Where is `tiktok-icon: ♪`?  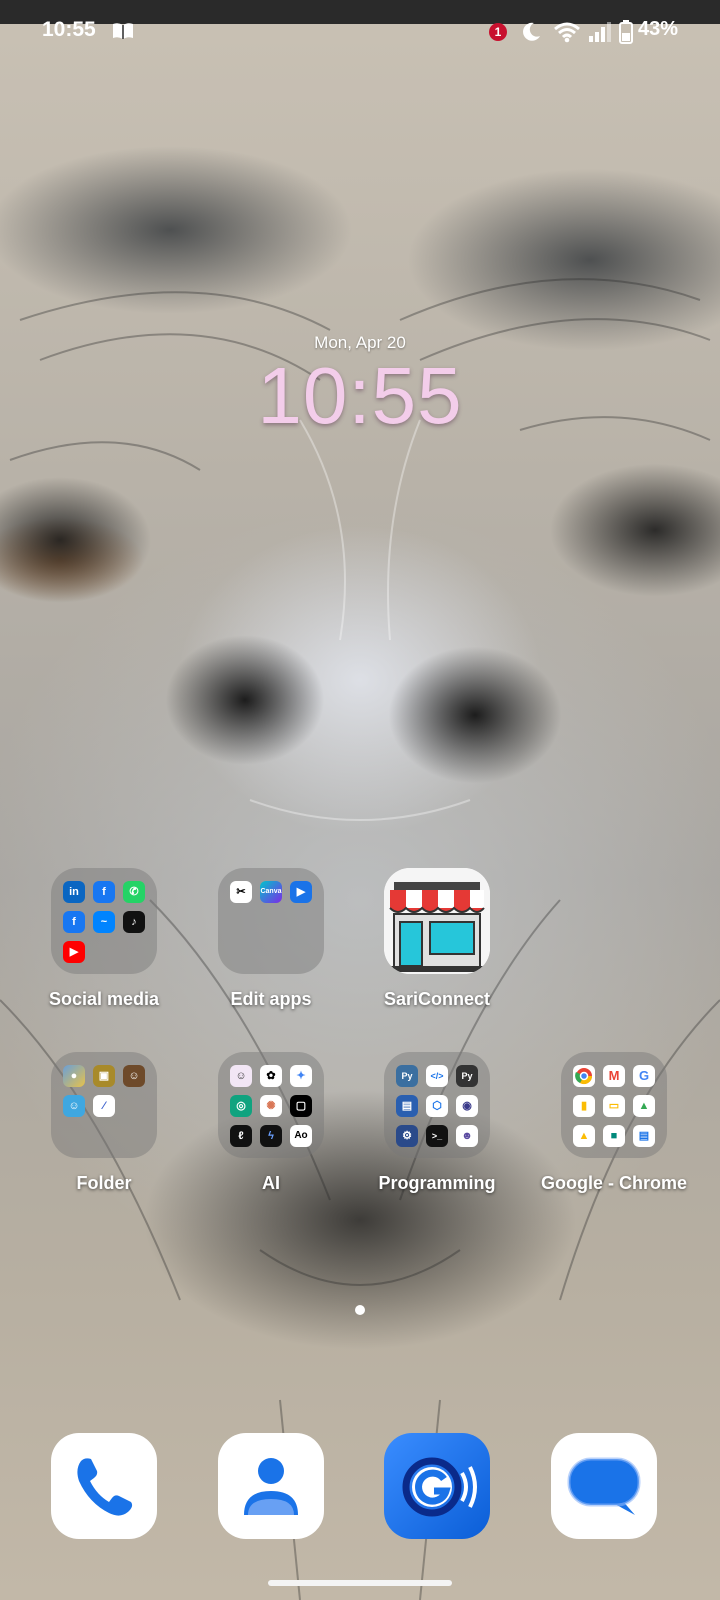 tiktok-icon: ♪ is located at coordinates (134, 922).